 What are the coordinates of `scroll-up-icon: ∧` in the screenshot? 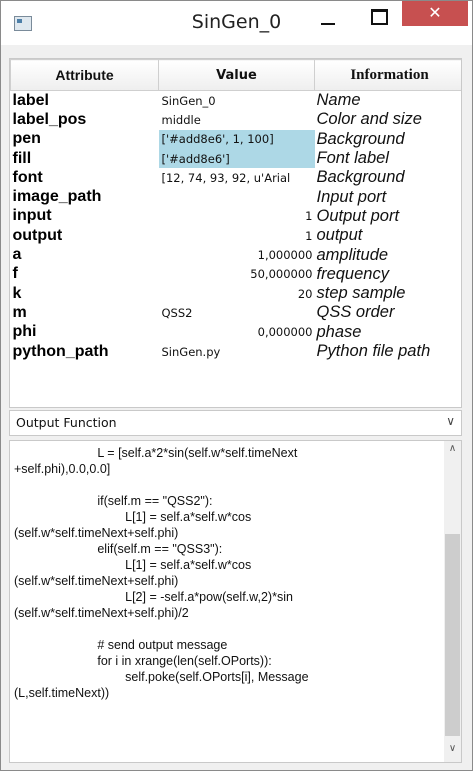 It's located at (452, 451).